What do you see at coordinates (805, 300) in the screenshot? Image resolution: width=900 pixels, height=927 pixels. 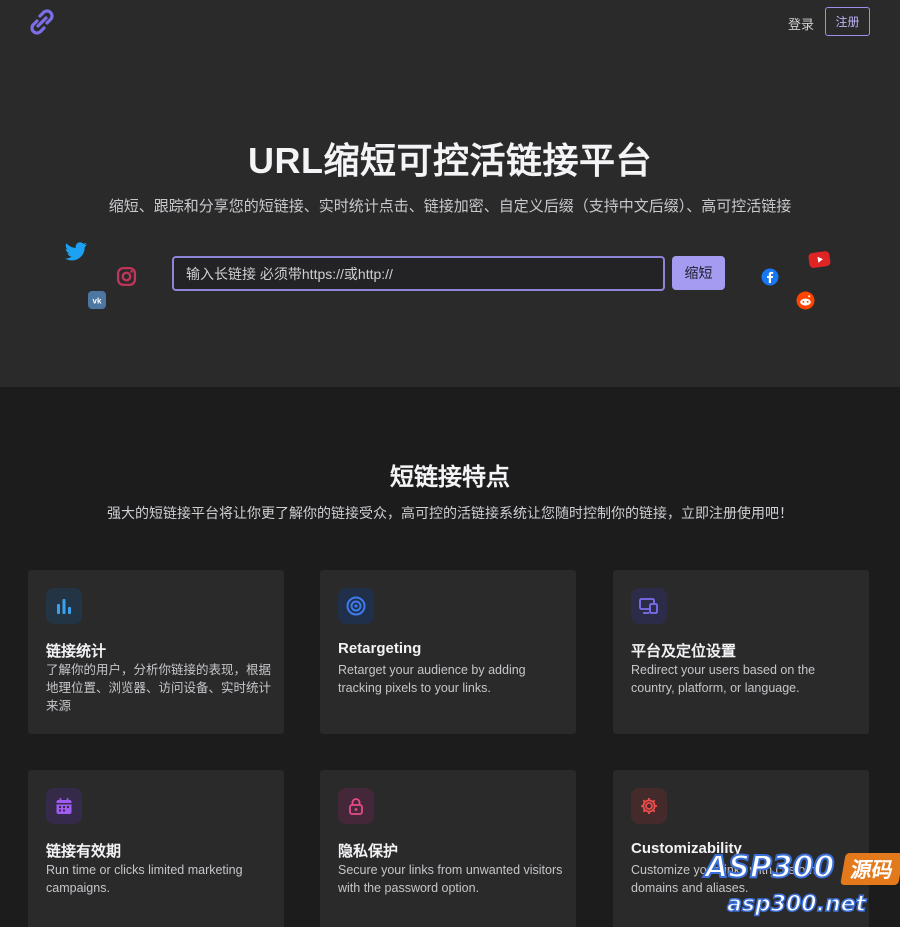 I see `reddit-icon` at bounding box center [805, 300].